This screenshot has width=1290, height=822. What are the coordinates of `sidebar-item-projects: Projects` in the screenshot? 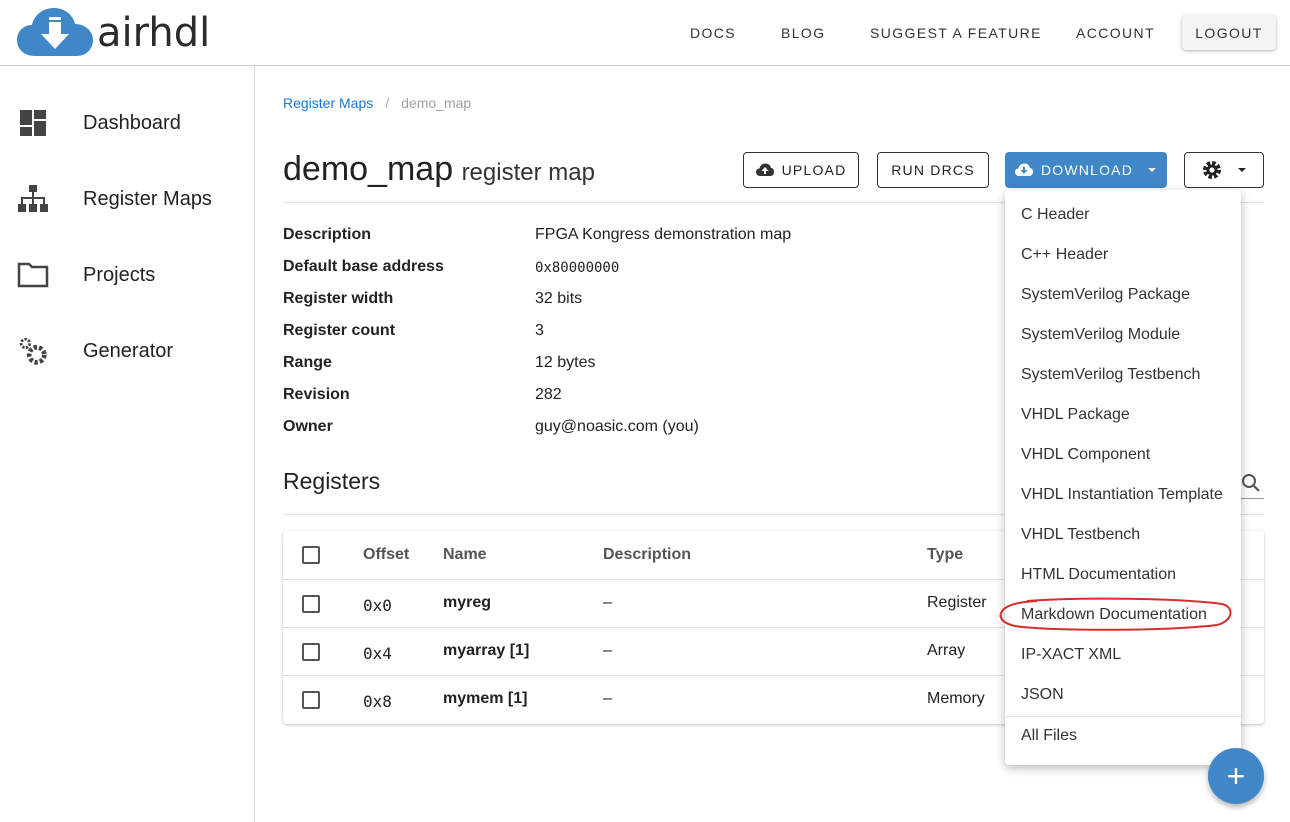 It's located at (127, 275).